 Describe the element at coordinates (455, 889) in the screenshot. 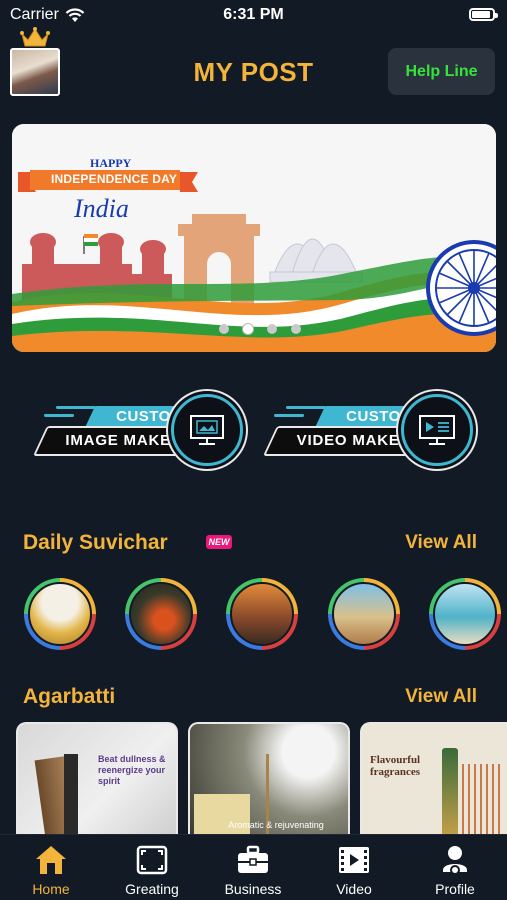

I see `nav-profile-label: Profile` at that location.